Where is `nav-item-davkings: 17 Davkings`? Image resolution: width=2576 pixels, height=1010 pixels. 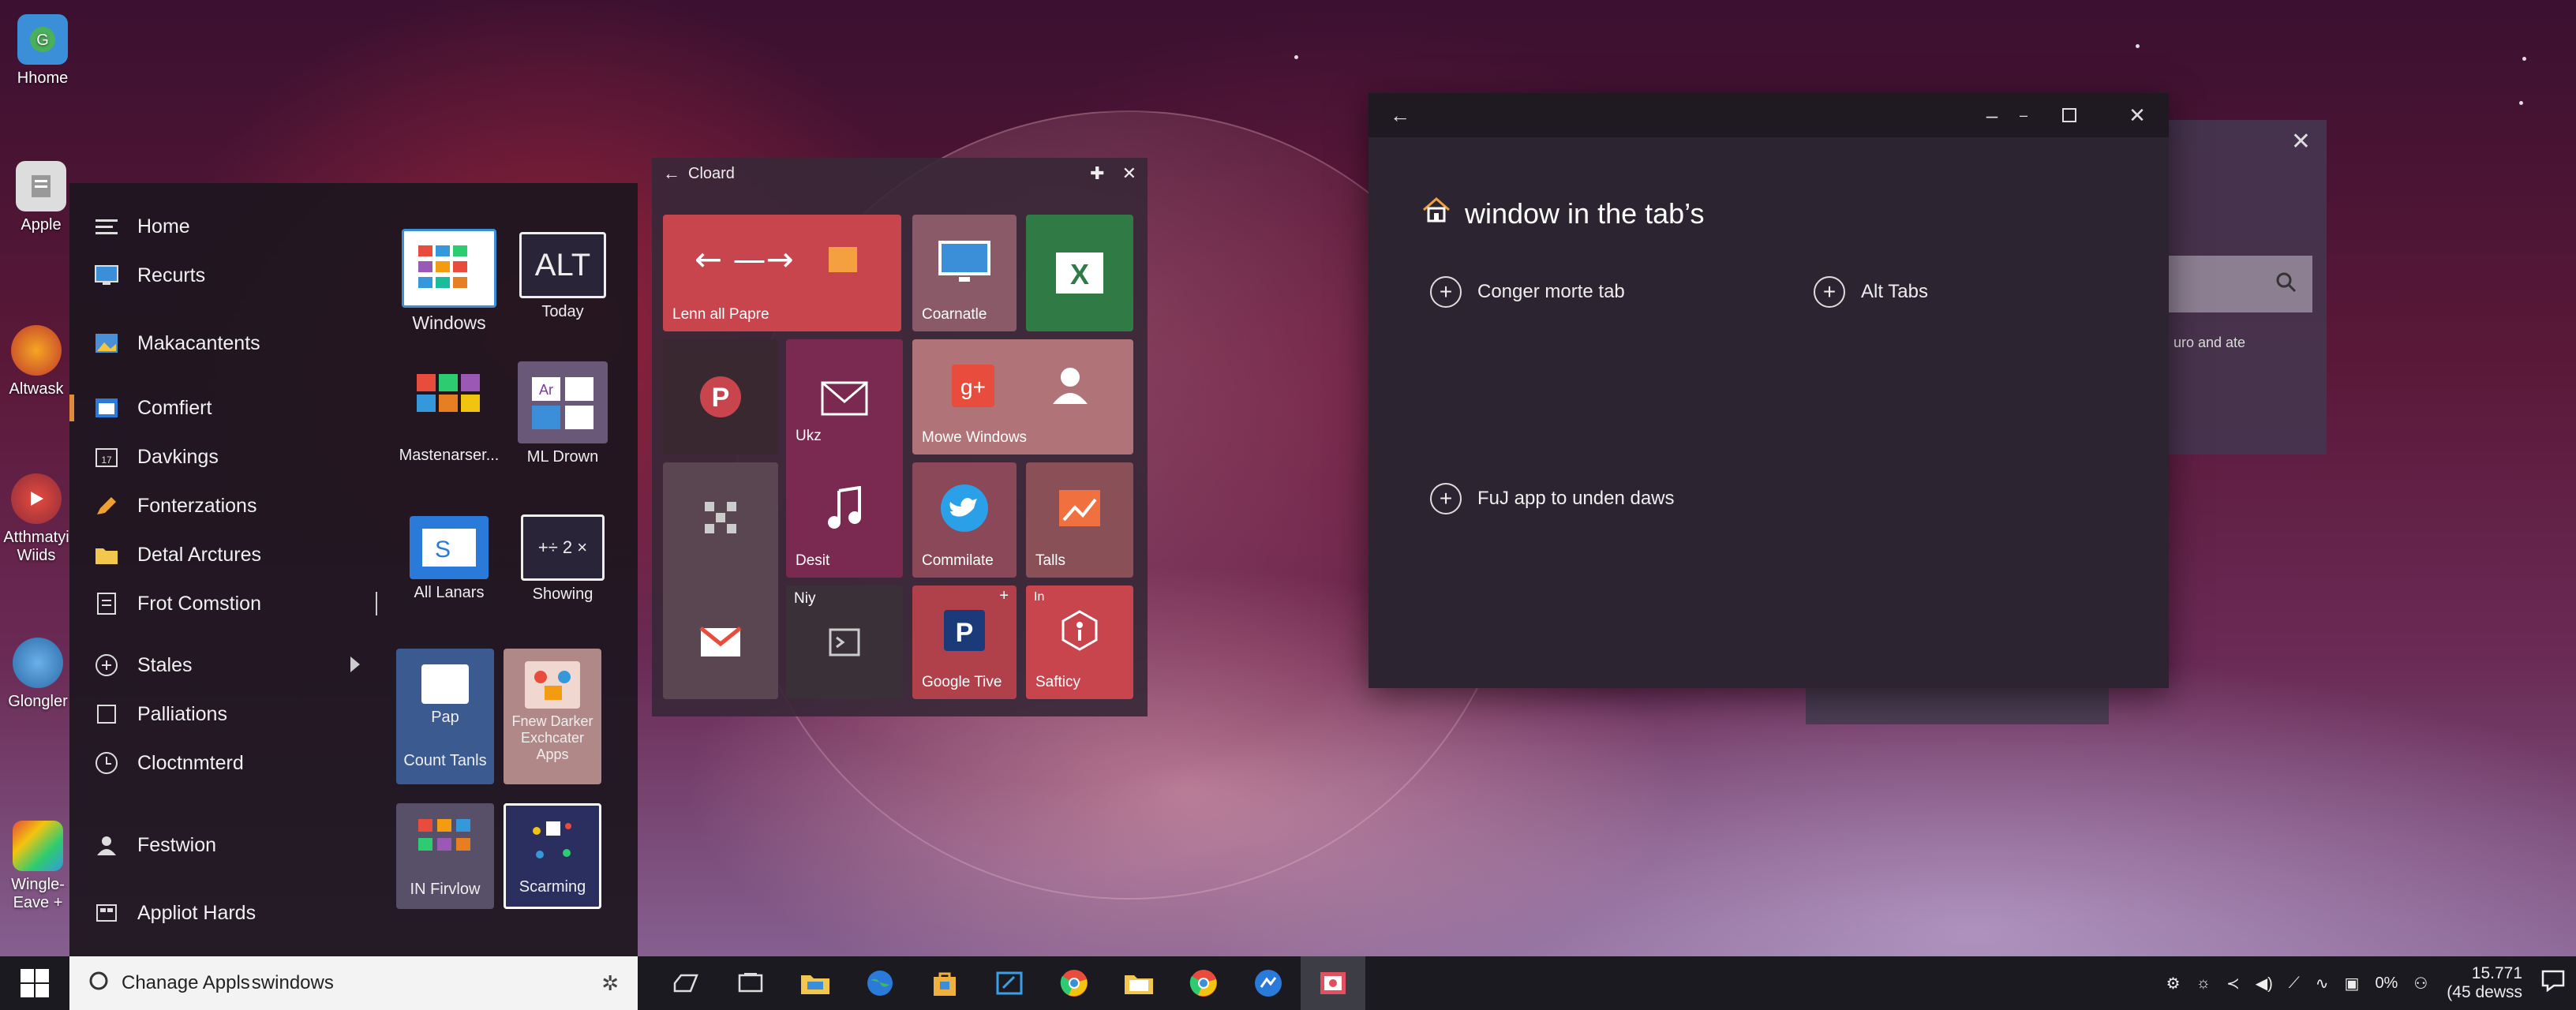 nav-item-davkings: 17 Davkings is located at coordinates (227, 456).